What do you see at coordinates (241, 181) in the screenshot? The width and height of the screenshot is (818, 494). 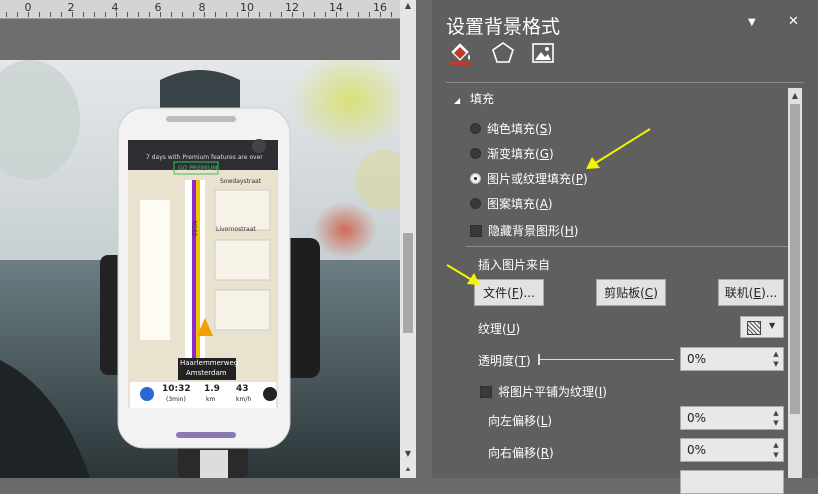 I see `map-street-label: Sowdaystraat` at bounding box center [241, 181].